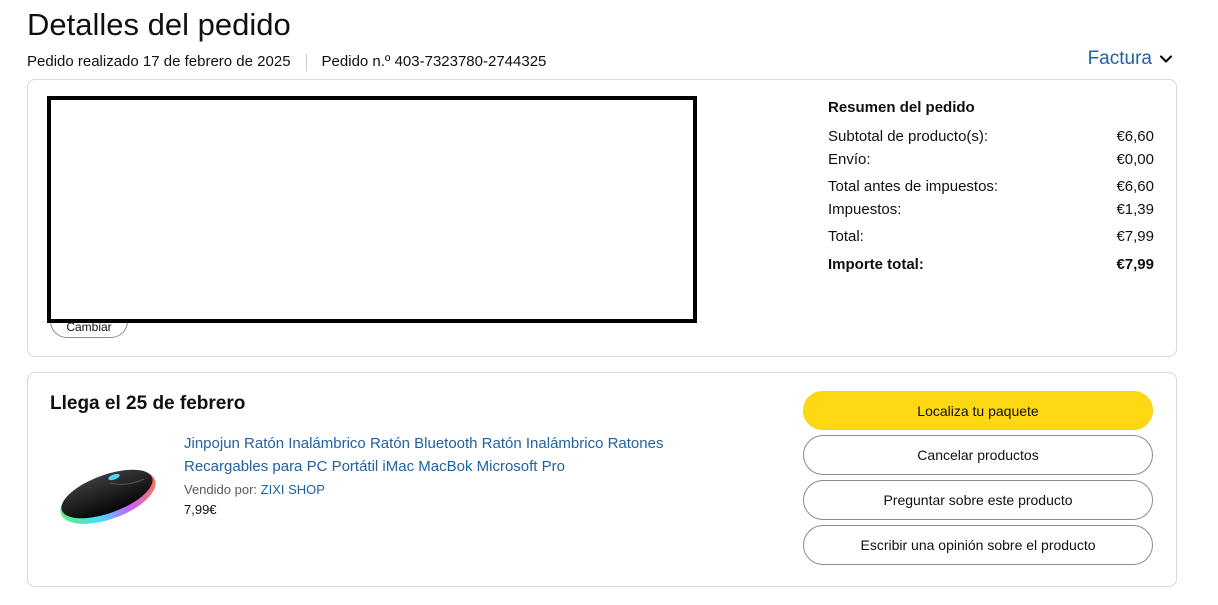  I want to click on seller-line: Vendido por: ZIXI SHOP, so click(454, 489).